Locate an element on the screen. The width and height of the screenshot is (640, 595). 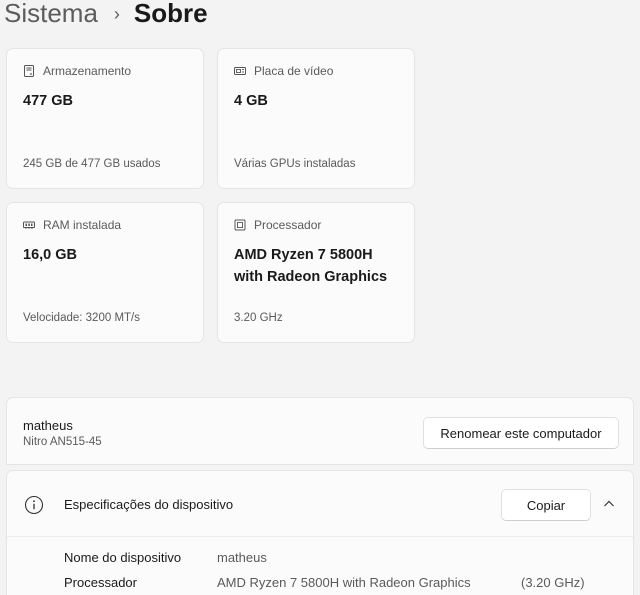
page-title: Sobre is located at coordinates (170, 14).